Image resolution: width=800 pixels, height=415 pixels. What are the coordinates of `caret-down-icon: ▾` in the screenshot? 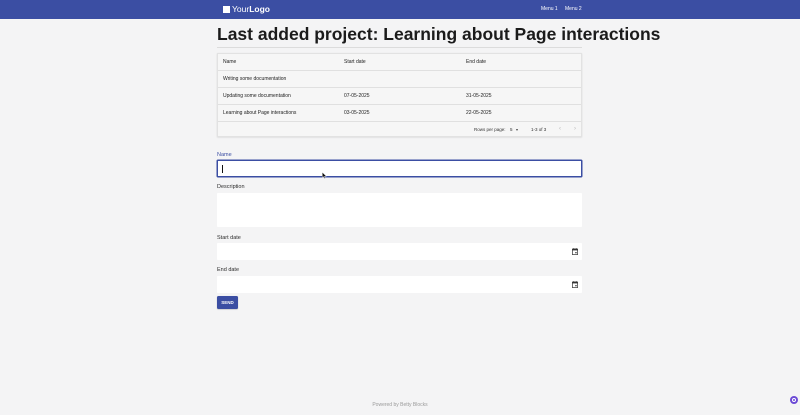 It's located at (517, 129).